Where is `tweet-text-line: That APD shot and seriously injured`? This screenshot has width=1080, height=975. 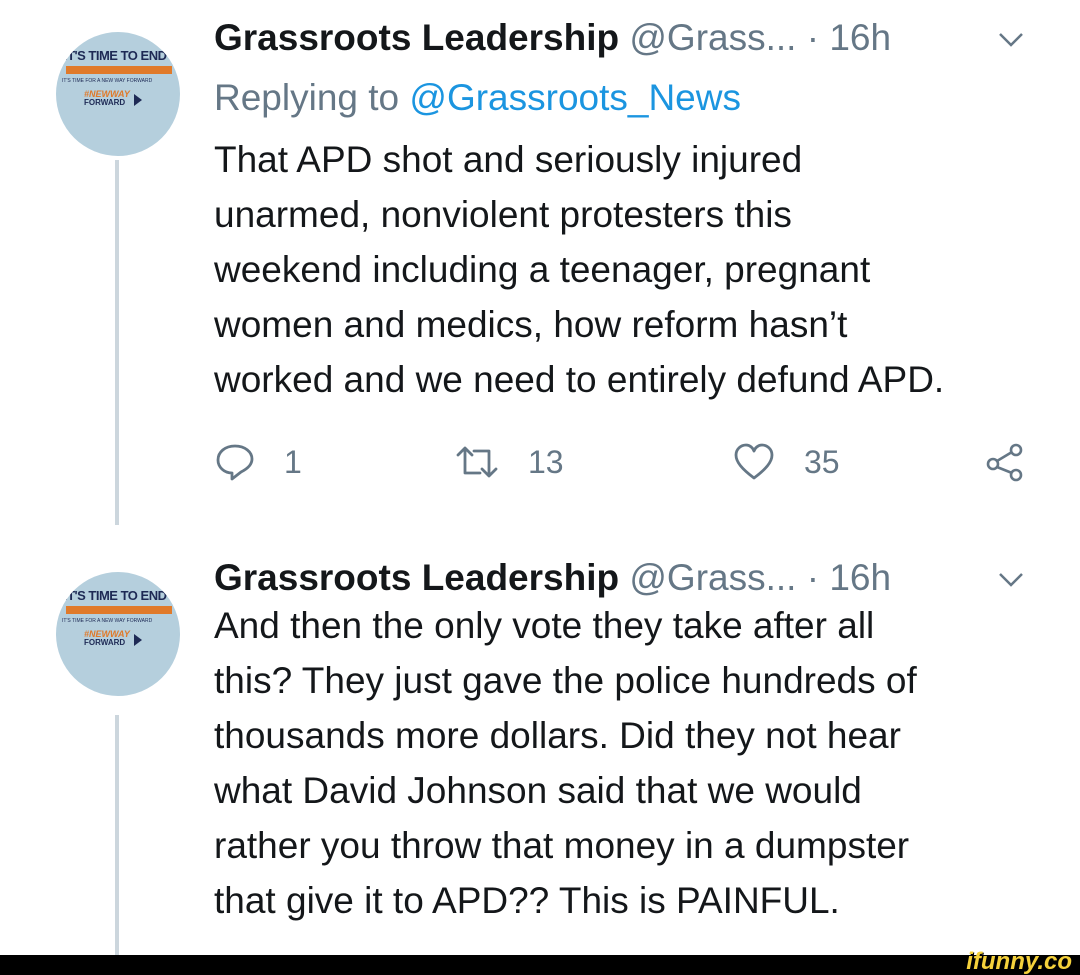
tweet-text-line: That APD shot and seriously injured is located at coordinates (508, 159).